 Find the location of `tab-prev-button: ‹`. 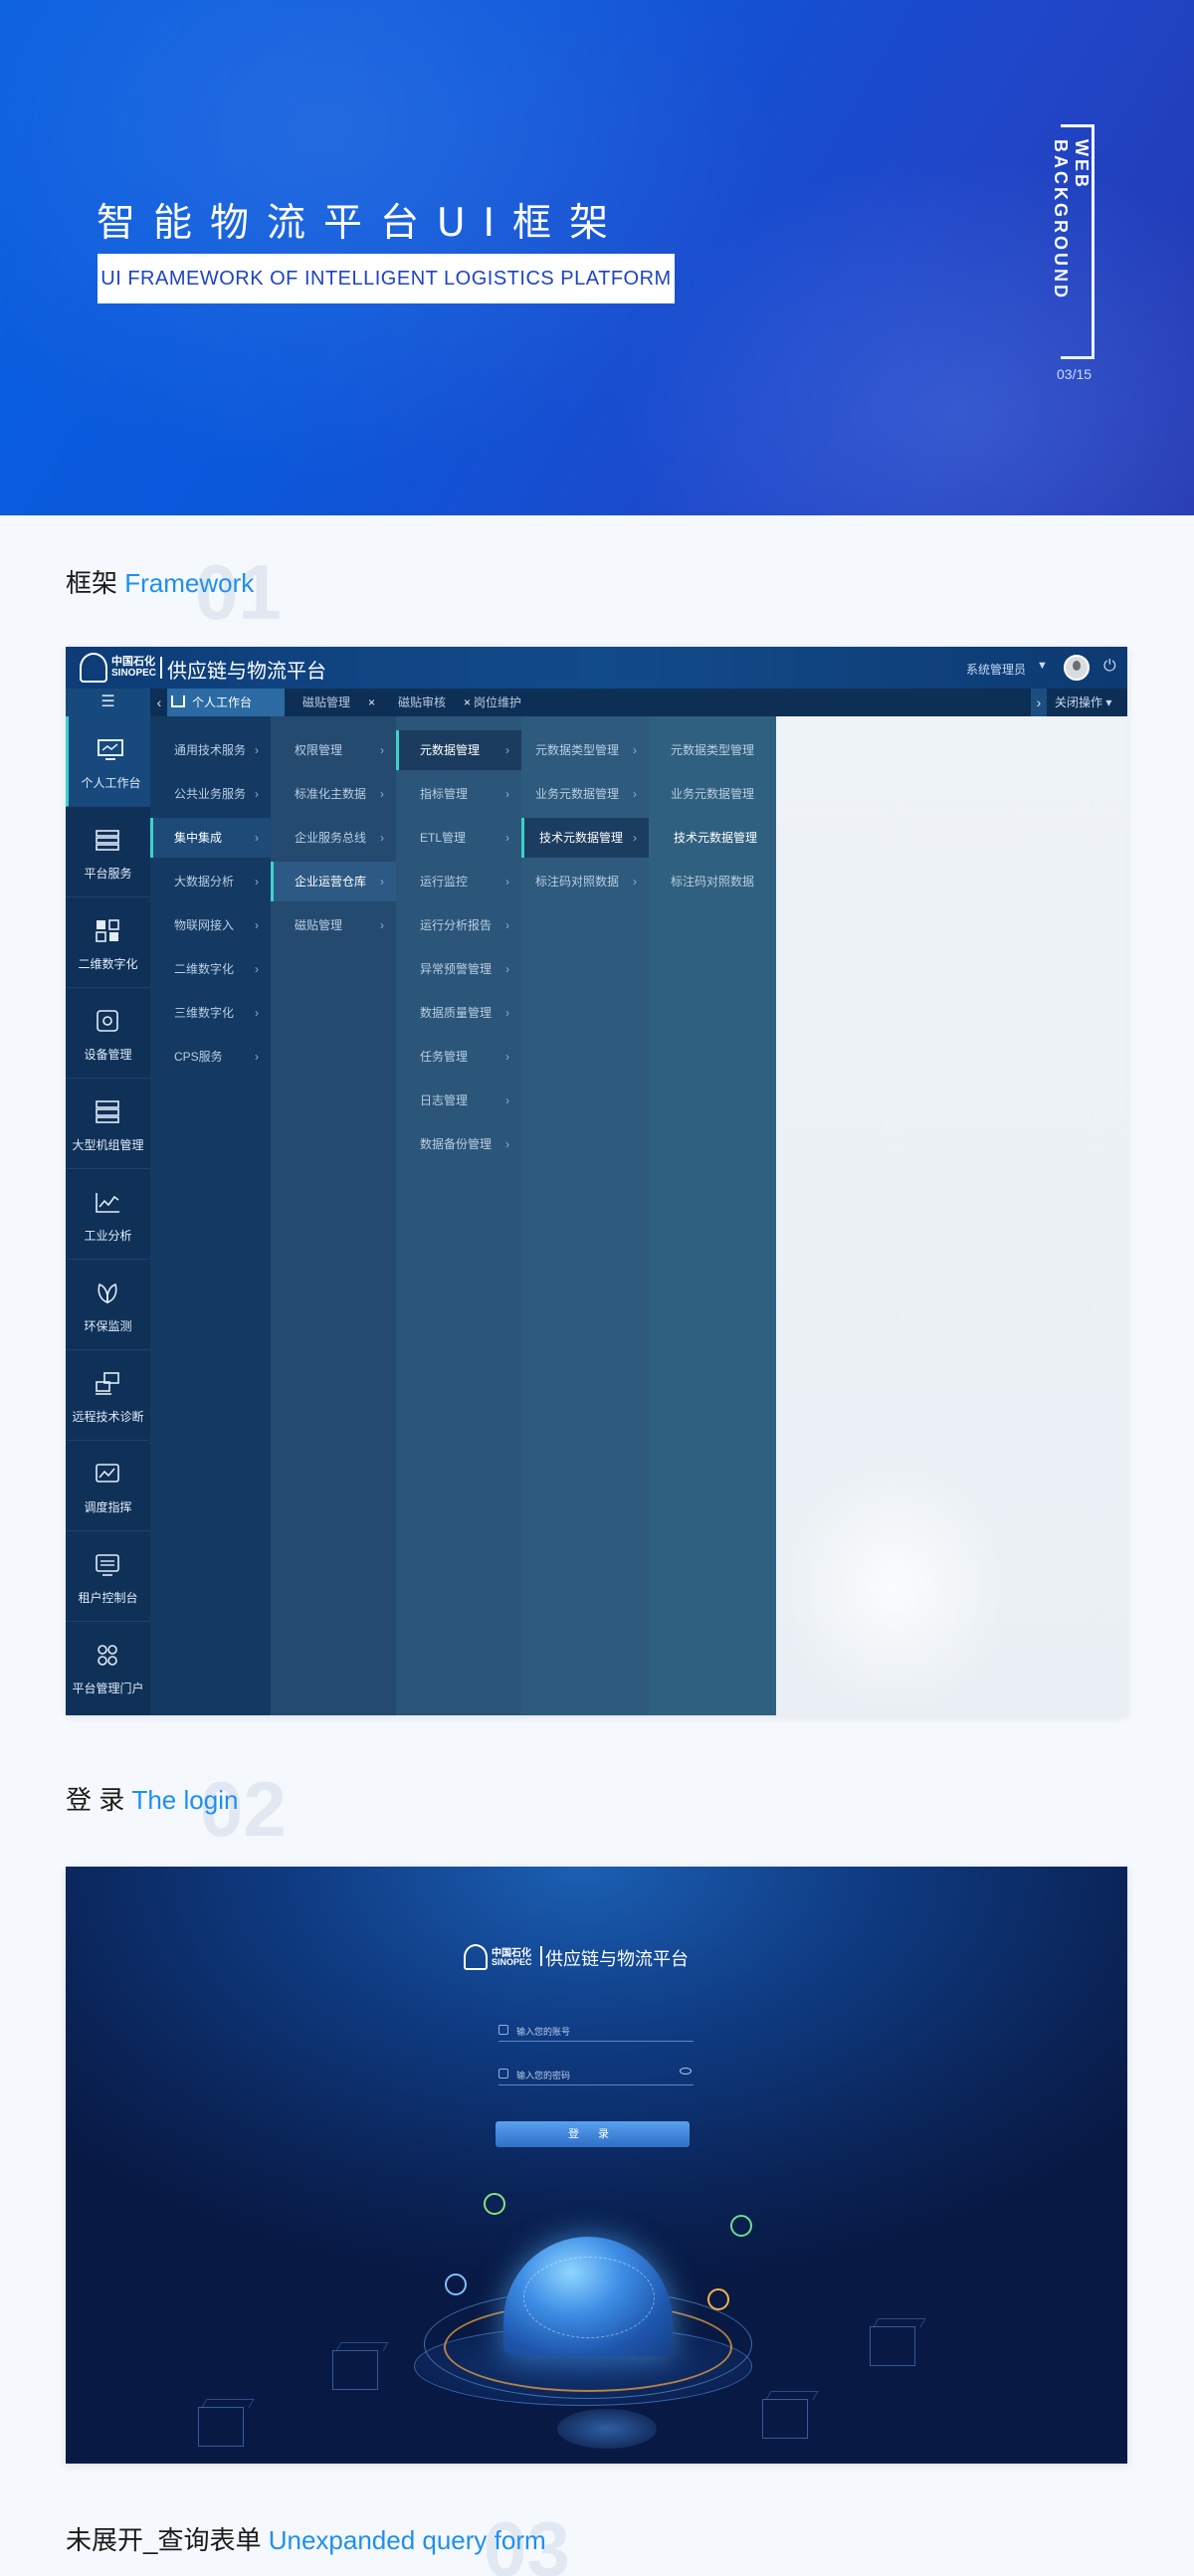

tab-prev-button: ‹ is located at coordinates (159, 702).